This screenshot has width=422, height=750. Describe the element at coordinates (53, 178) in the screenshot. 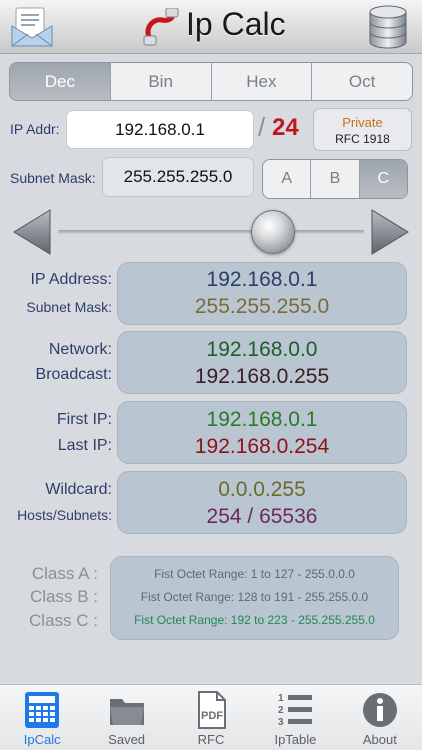

I see `subnet-mask-label: Subnet Mask:` at that location.